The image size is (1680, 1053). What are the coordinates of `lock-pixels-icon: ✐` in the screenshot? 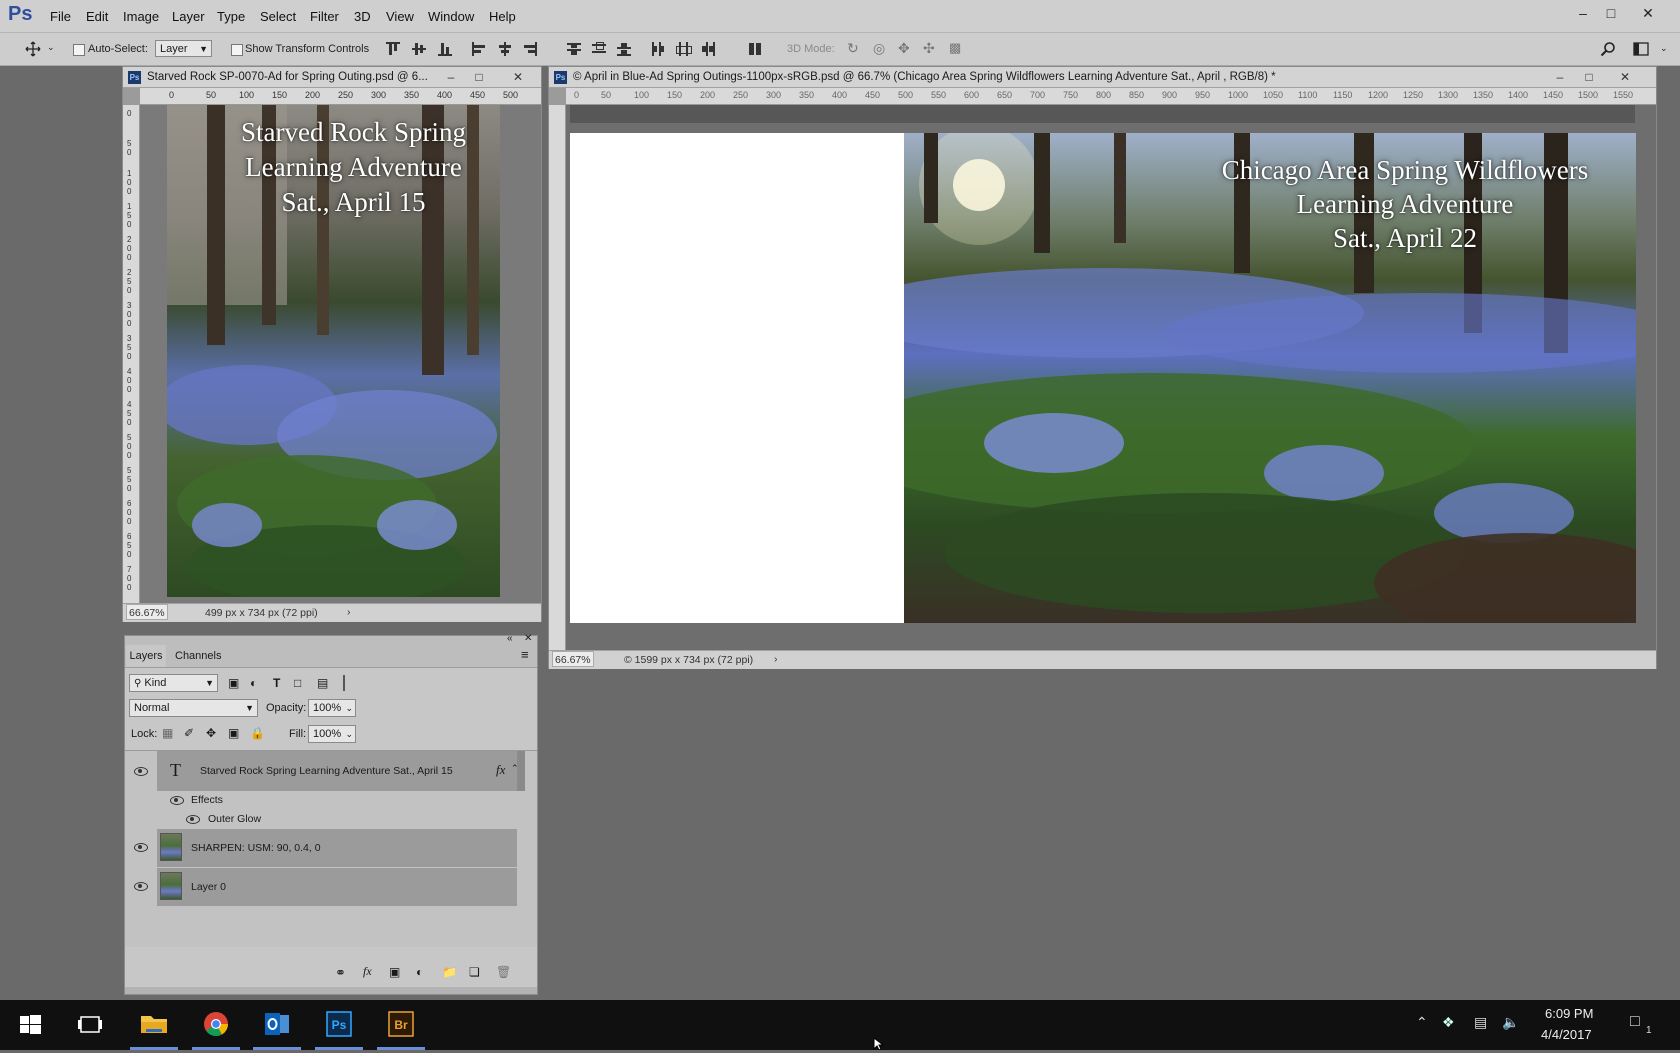 It's located at (189, 733).